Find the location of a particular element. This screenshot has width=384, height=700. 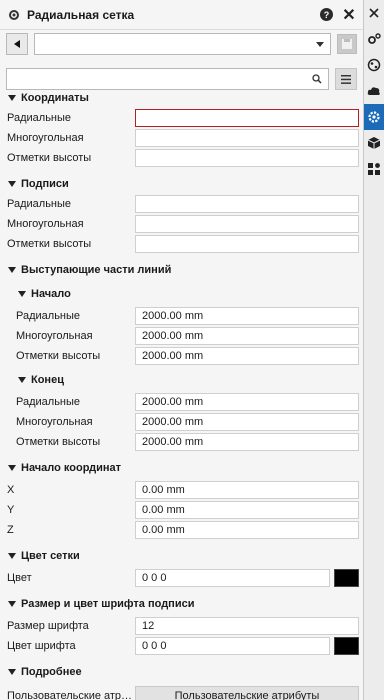

ext-start-radial-input: 2000.00 mm is located at coordinates (247, 316).